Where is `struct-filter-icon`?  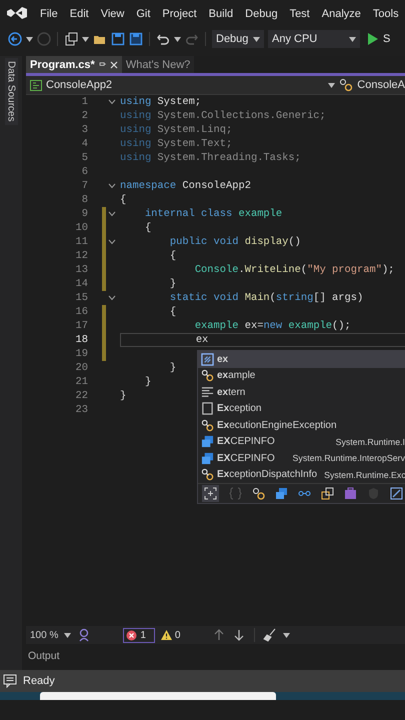
struct-filter-icon is located at coordinates (281, 493).